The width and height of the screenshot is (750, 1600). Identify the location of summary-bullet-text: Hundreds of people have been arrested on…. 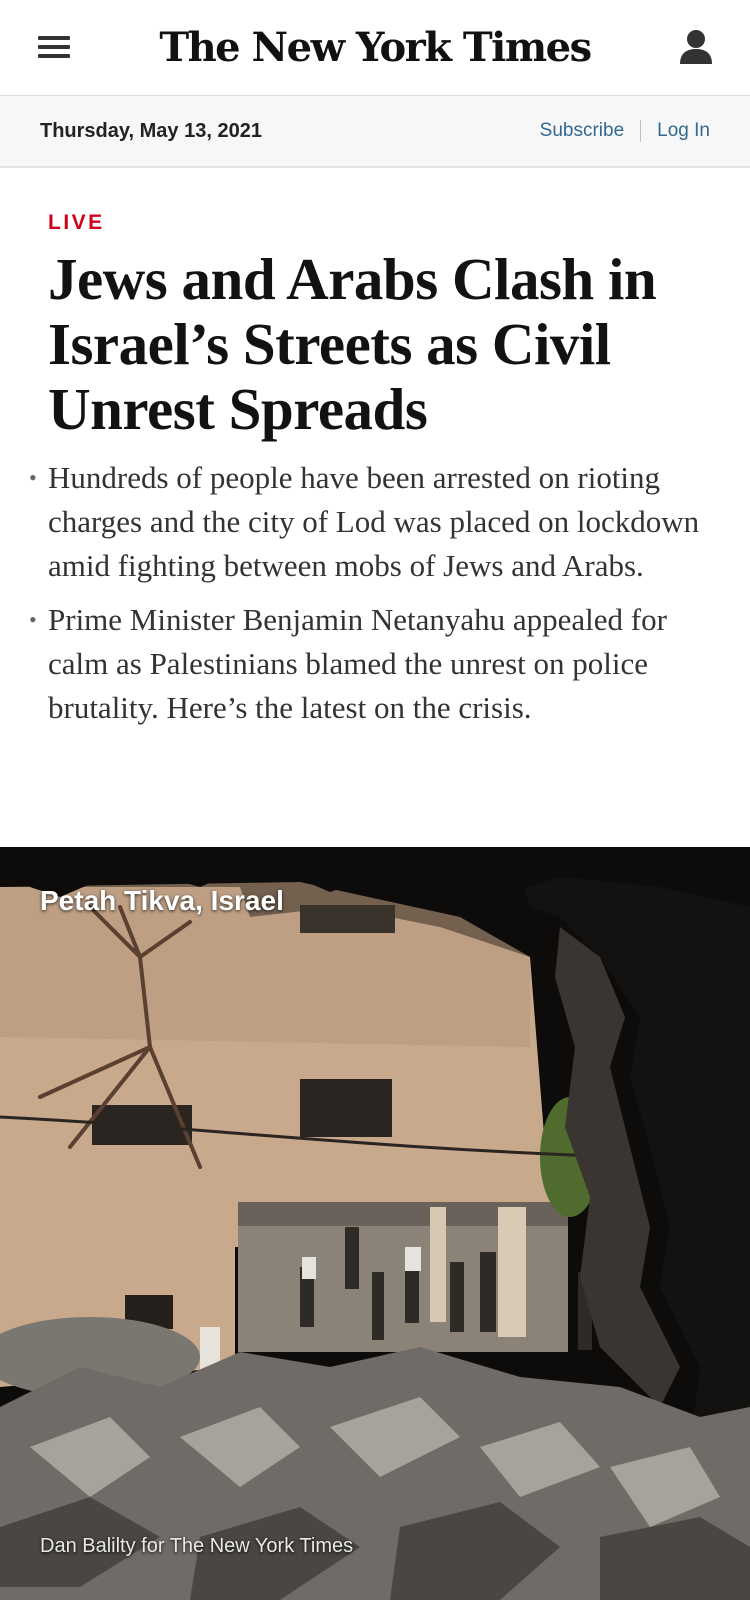
(374, 521).